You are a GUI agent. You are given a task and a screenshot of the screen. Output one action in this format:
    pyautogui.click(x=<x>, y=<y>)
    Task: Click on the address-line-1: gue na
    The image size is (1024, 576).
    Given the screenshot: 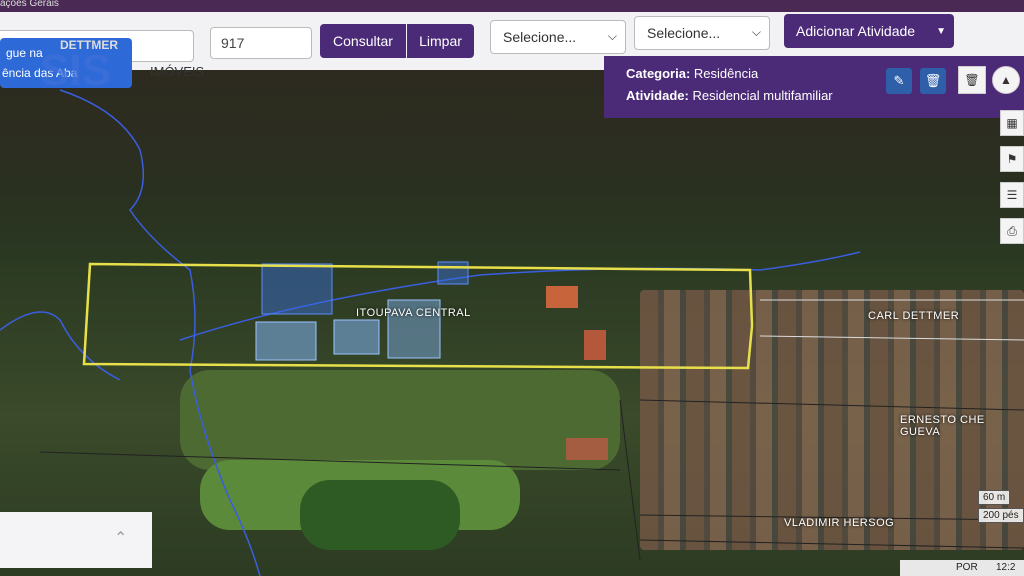 What is the action you would take?
    pyautogui.click(x=24, y=53)
    